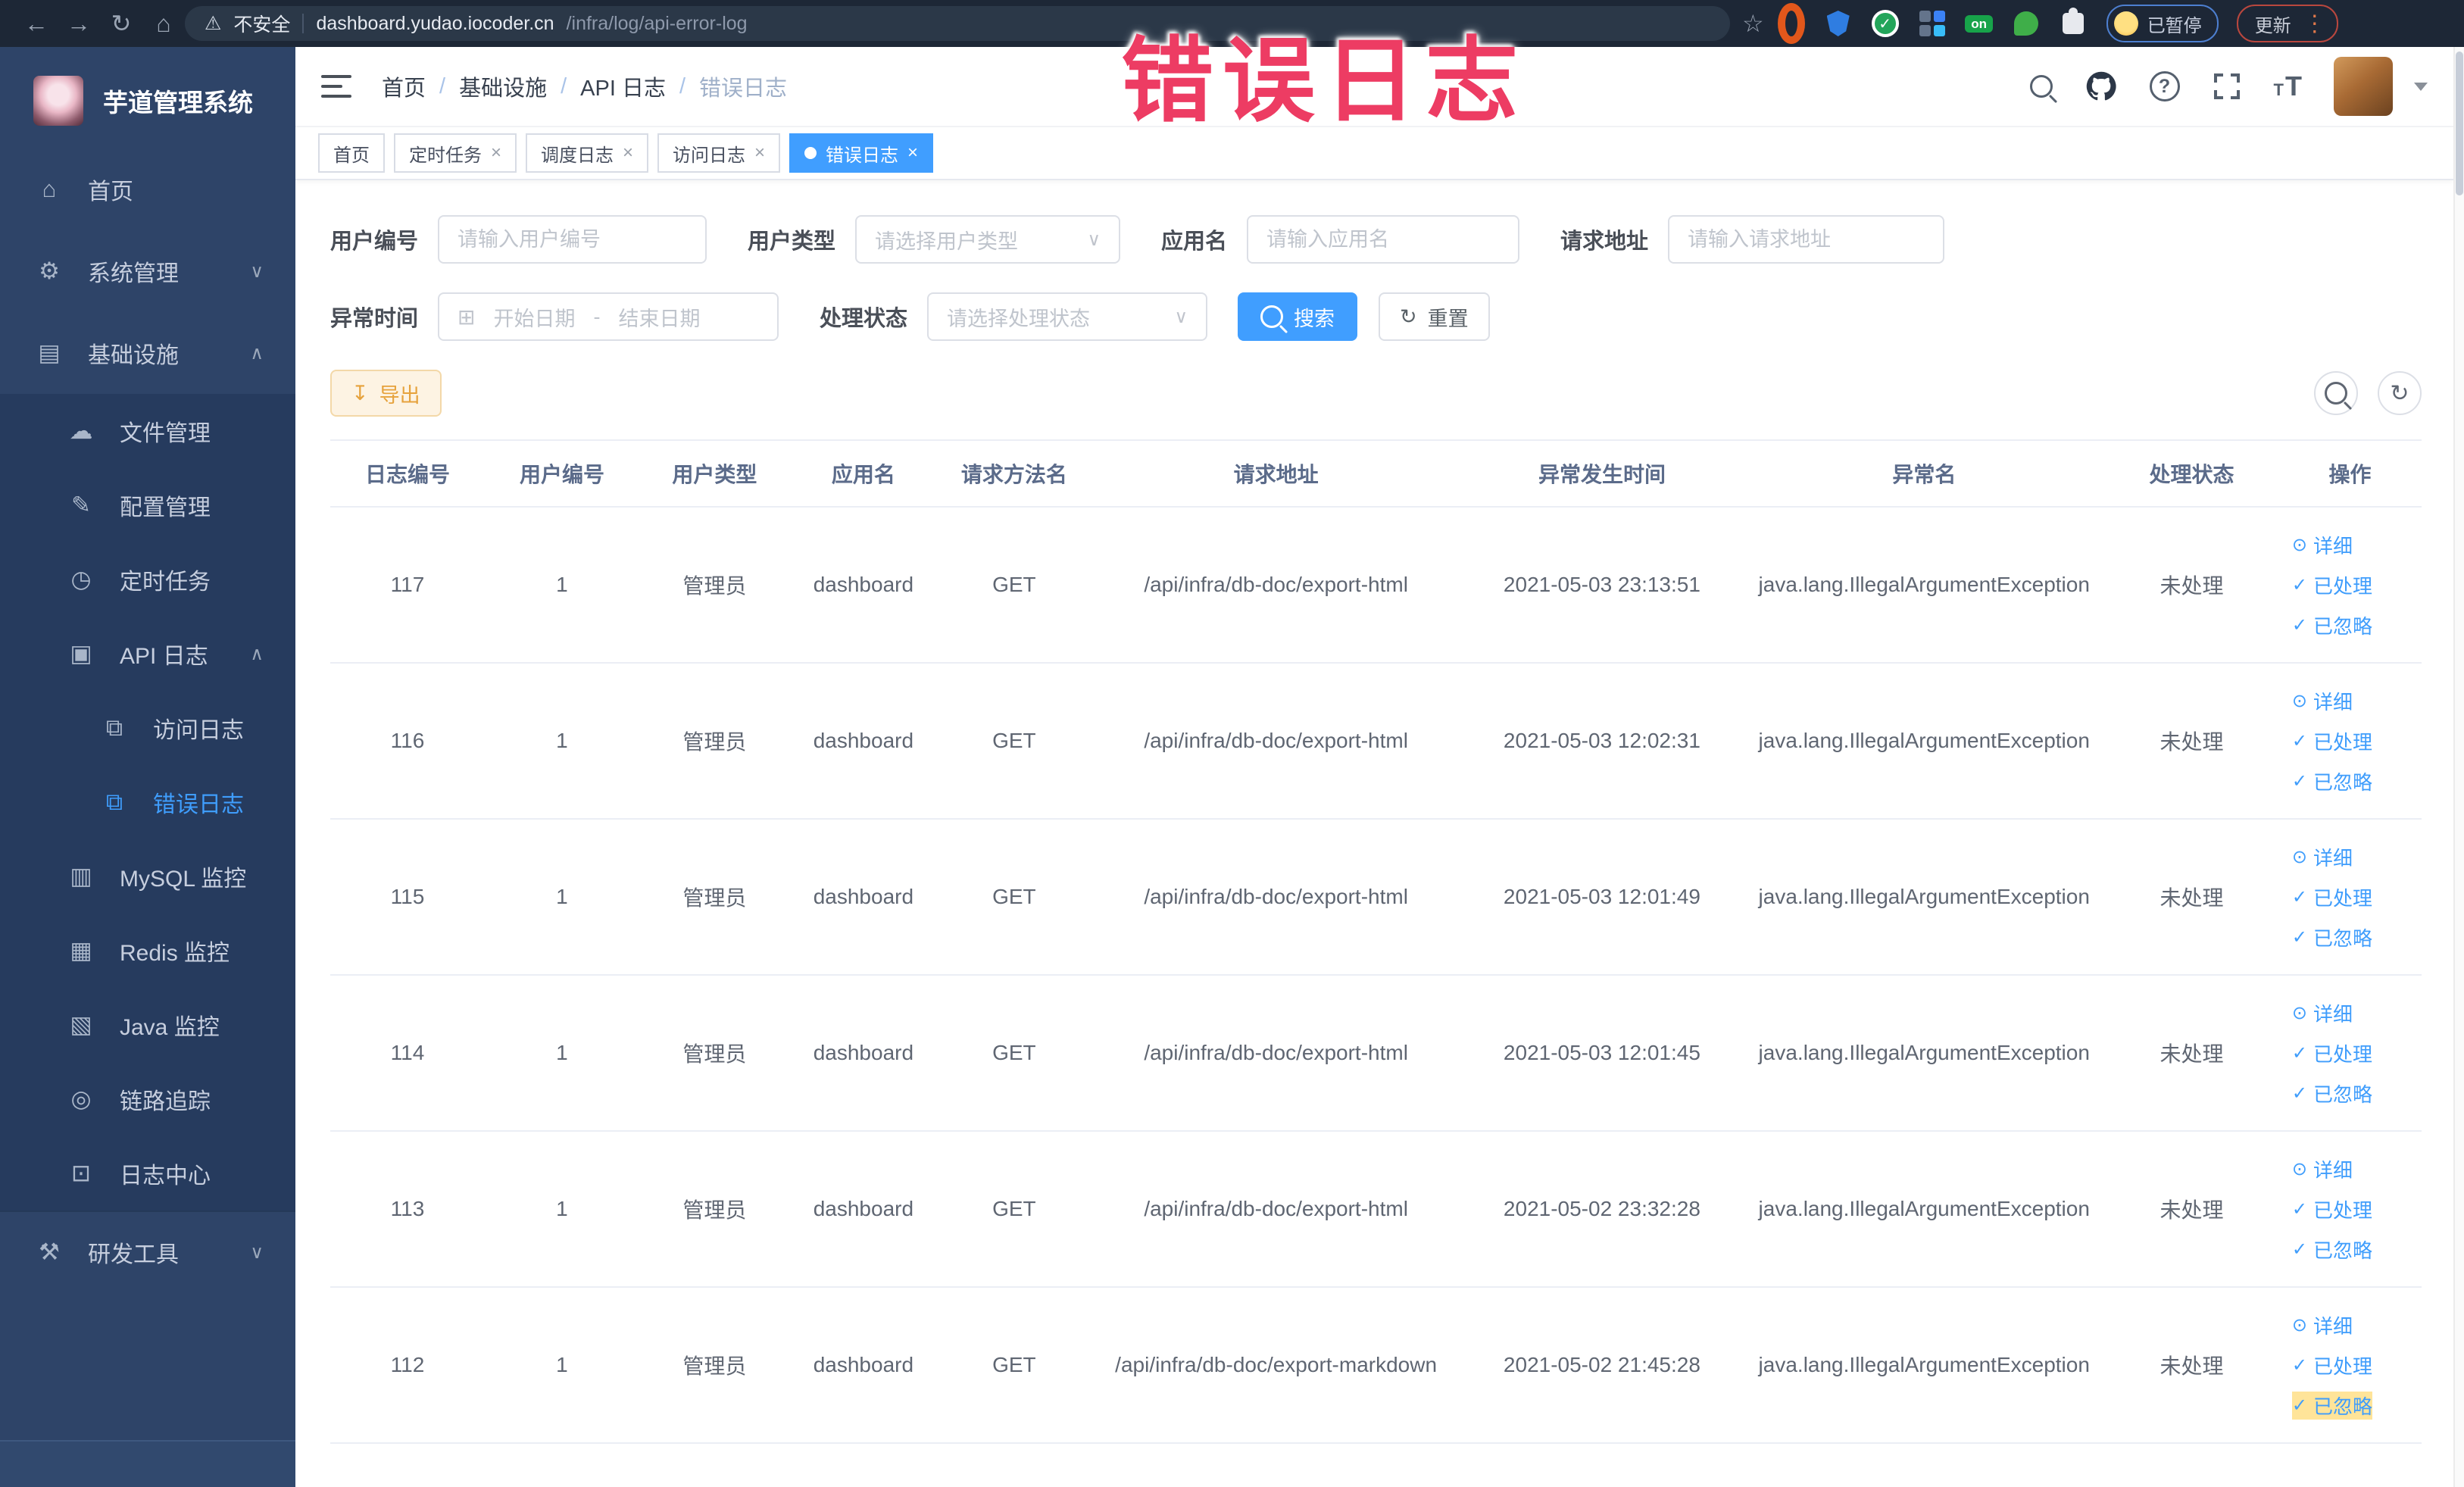  I want to click on exception-time-range-picker: ⊞ 开始日期 - 结束日期, so click(608, 316).